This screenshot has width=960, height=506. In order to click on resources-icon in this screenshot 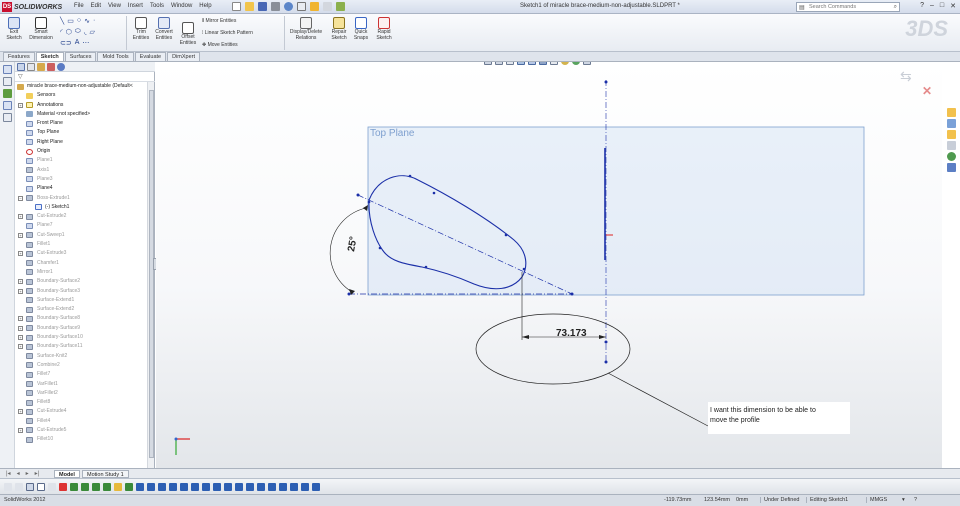, I will do `click(951, 112)`.